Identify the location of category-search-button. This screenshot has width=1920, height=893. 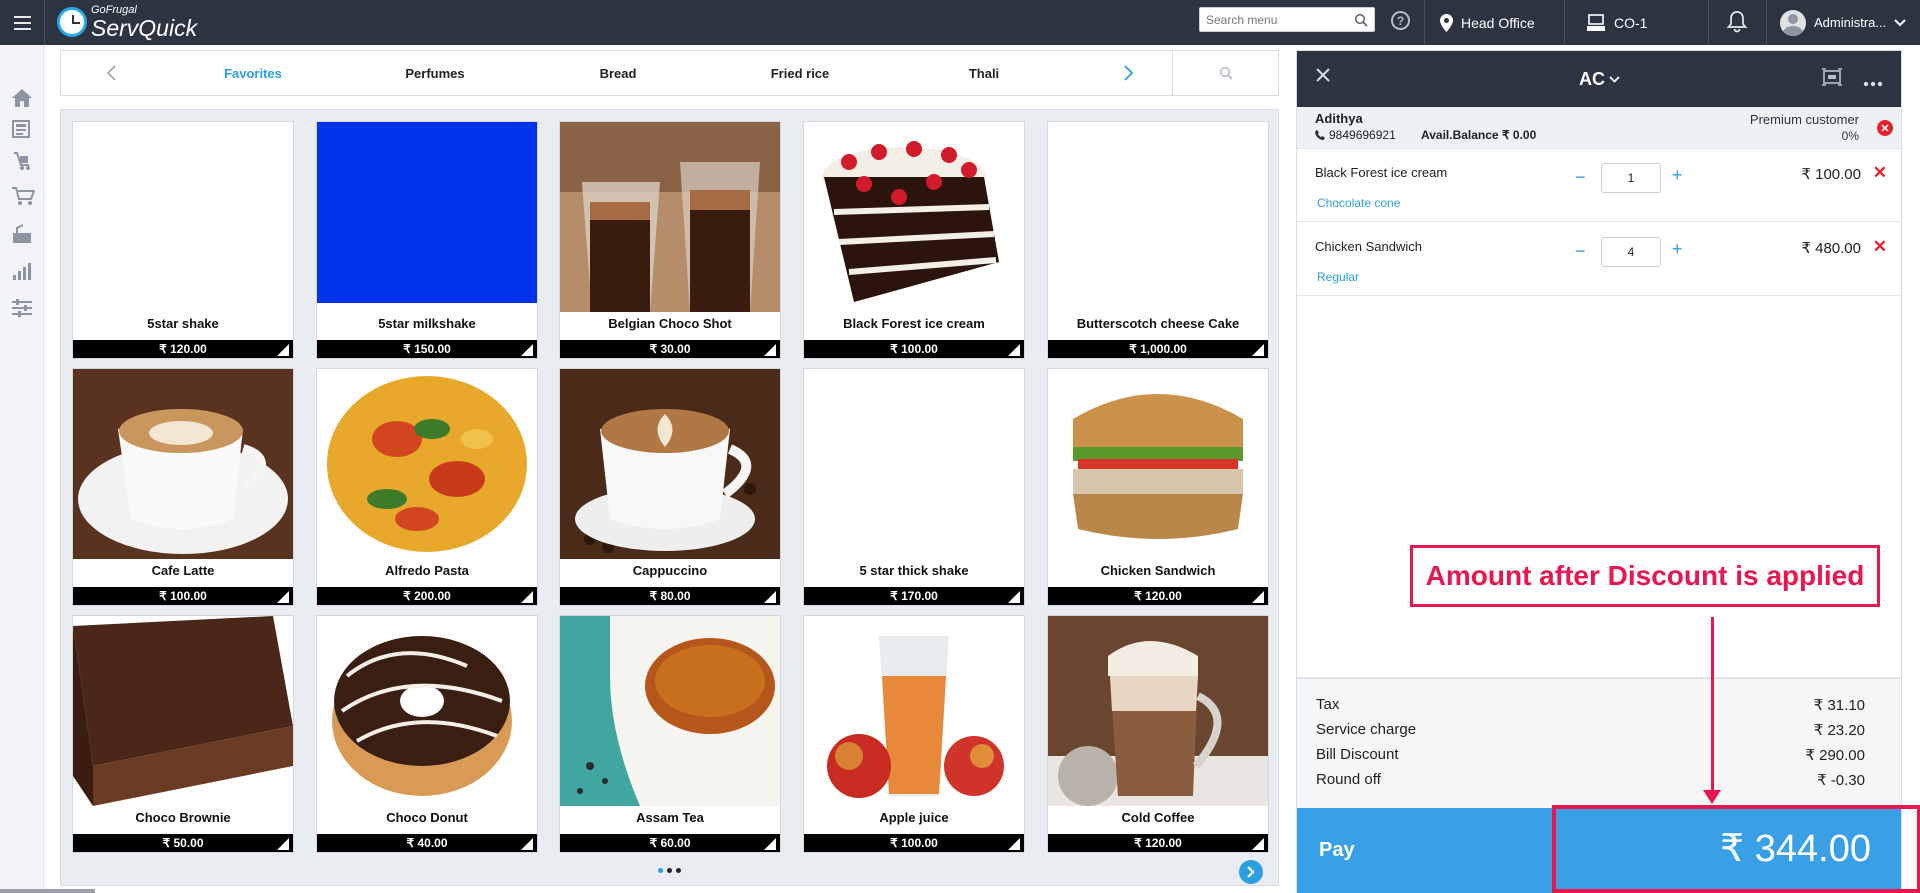
(1225, 73).